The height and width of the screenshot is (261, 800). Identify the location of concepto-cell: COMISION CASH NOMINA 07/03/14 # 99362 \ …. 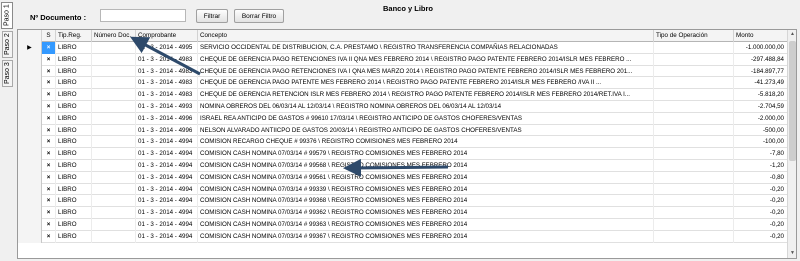
(426, 213).